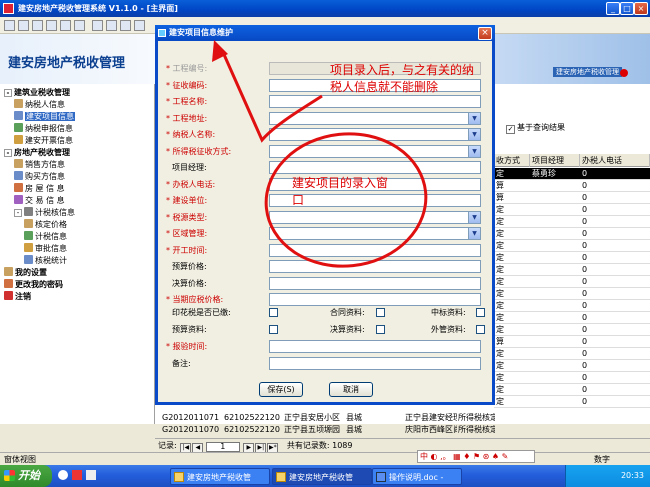 Image resolution: width=650 pixels, height=487 pixels. What do you see at coordinates (340, 191) in the screenshot?
I see `annotation-note-2: 建安项目的录入窗口` at bounding box center [340, 191].